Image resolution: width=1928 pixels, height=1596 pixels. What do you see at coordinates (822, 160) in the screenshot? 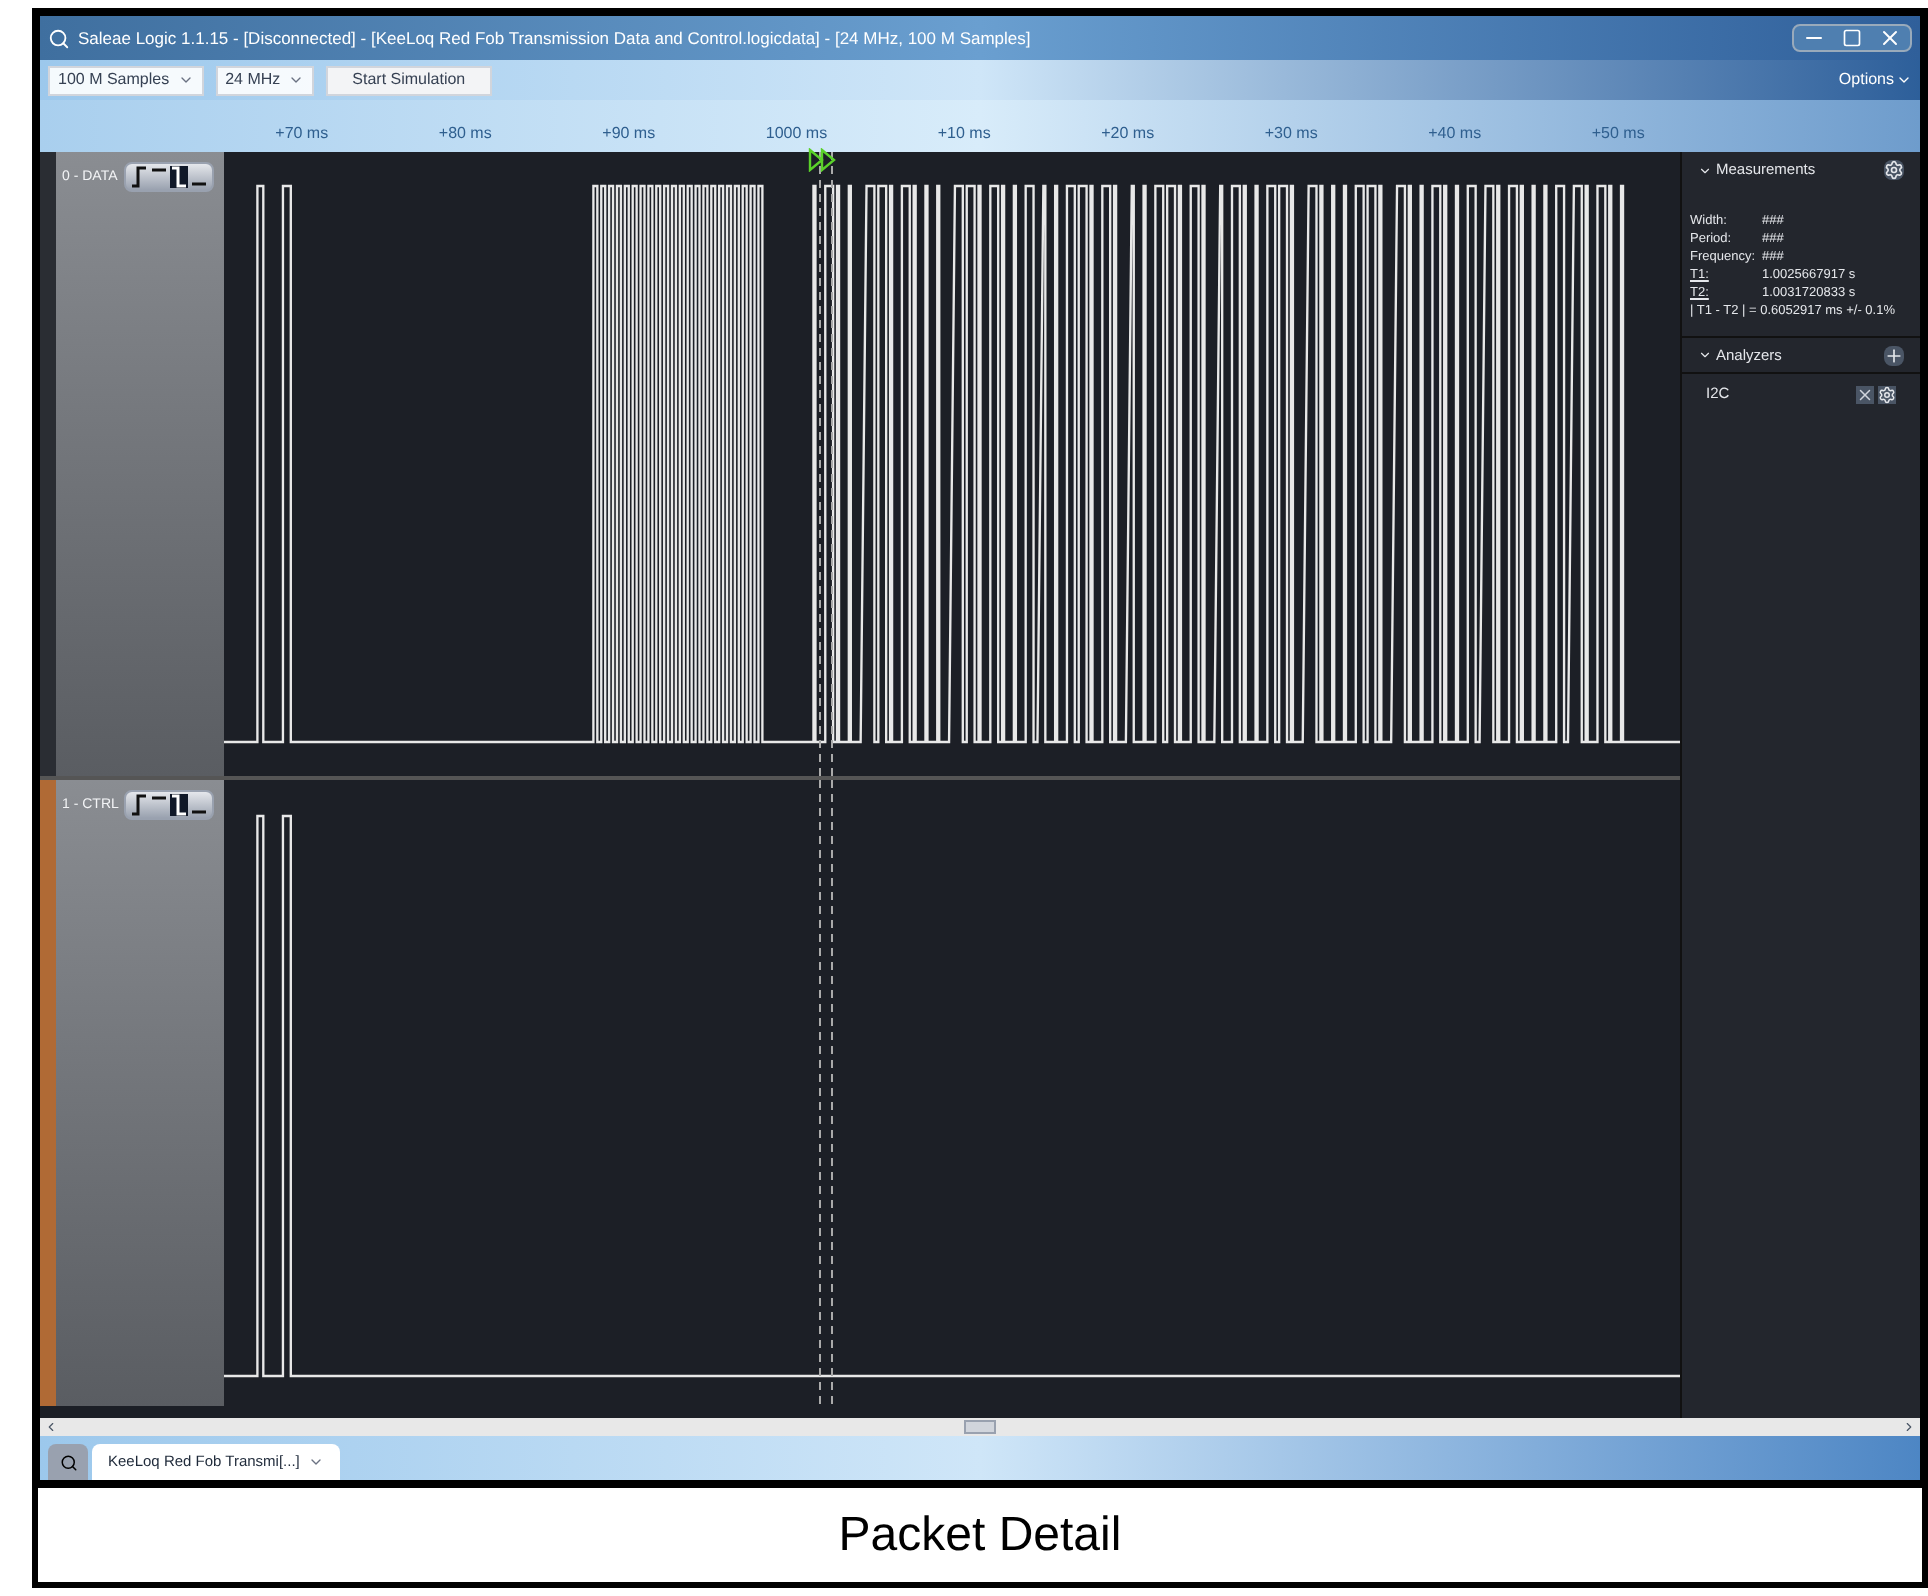
I see `trigger-marker-icon` at bounding box center [822, 160].